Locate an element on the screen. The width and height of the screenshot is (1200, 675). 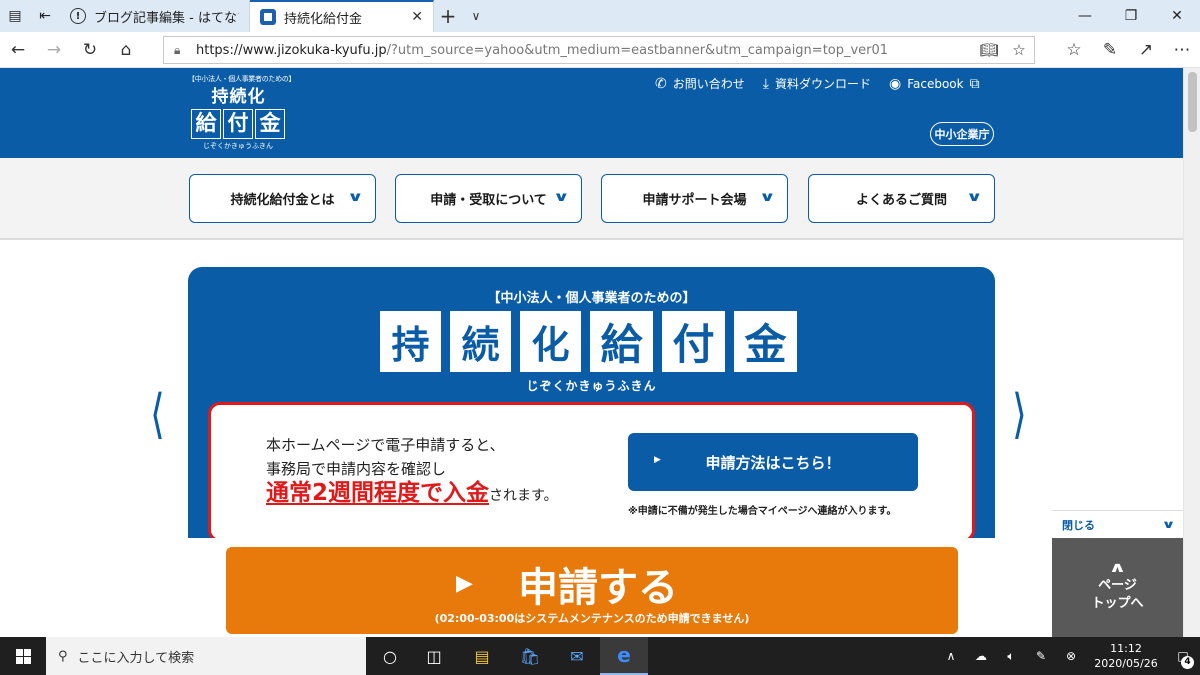
apply-method-label: 申請方法はこちら！ is located at coordinates (773, 462).